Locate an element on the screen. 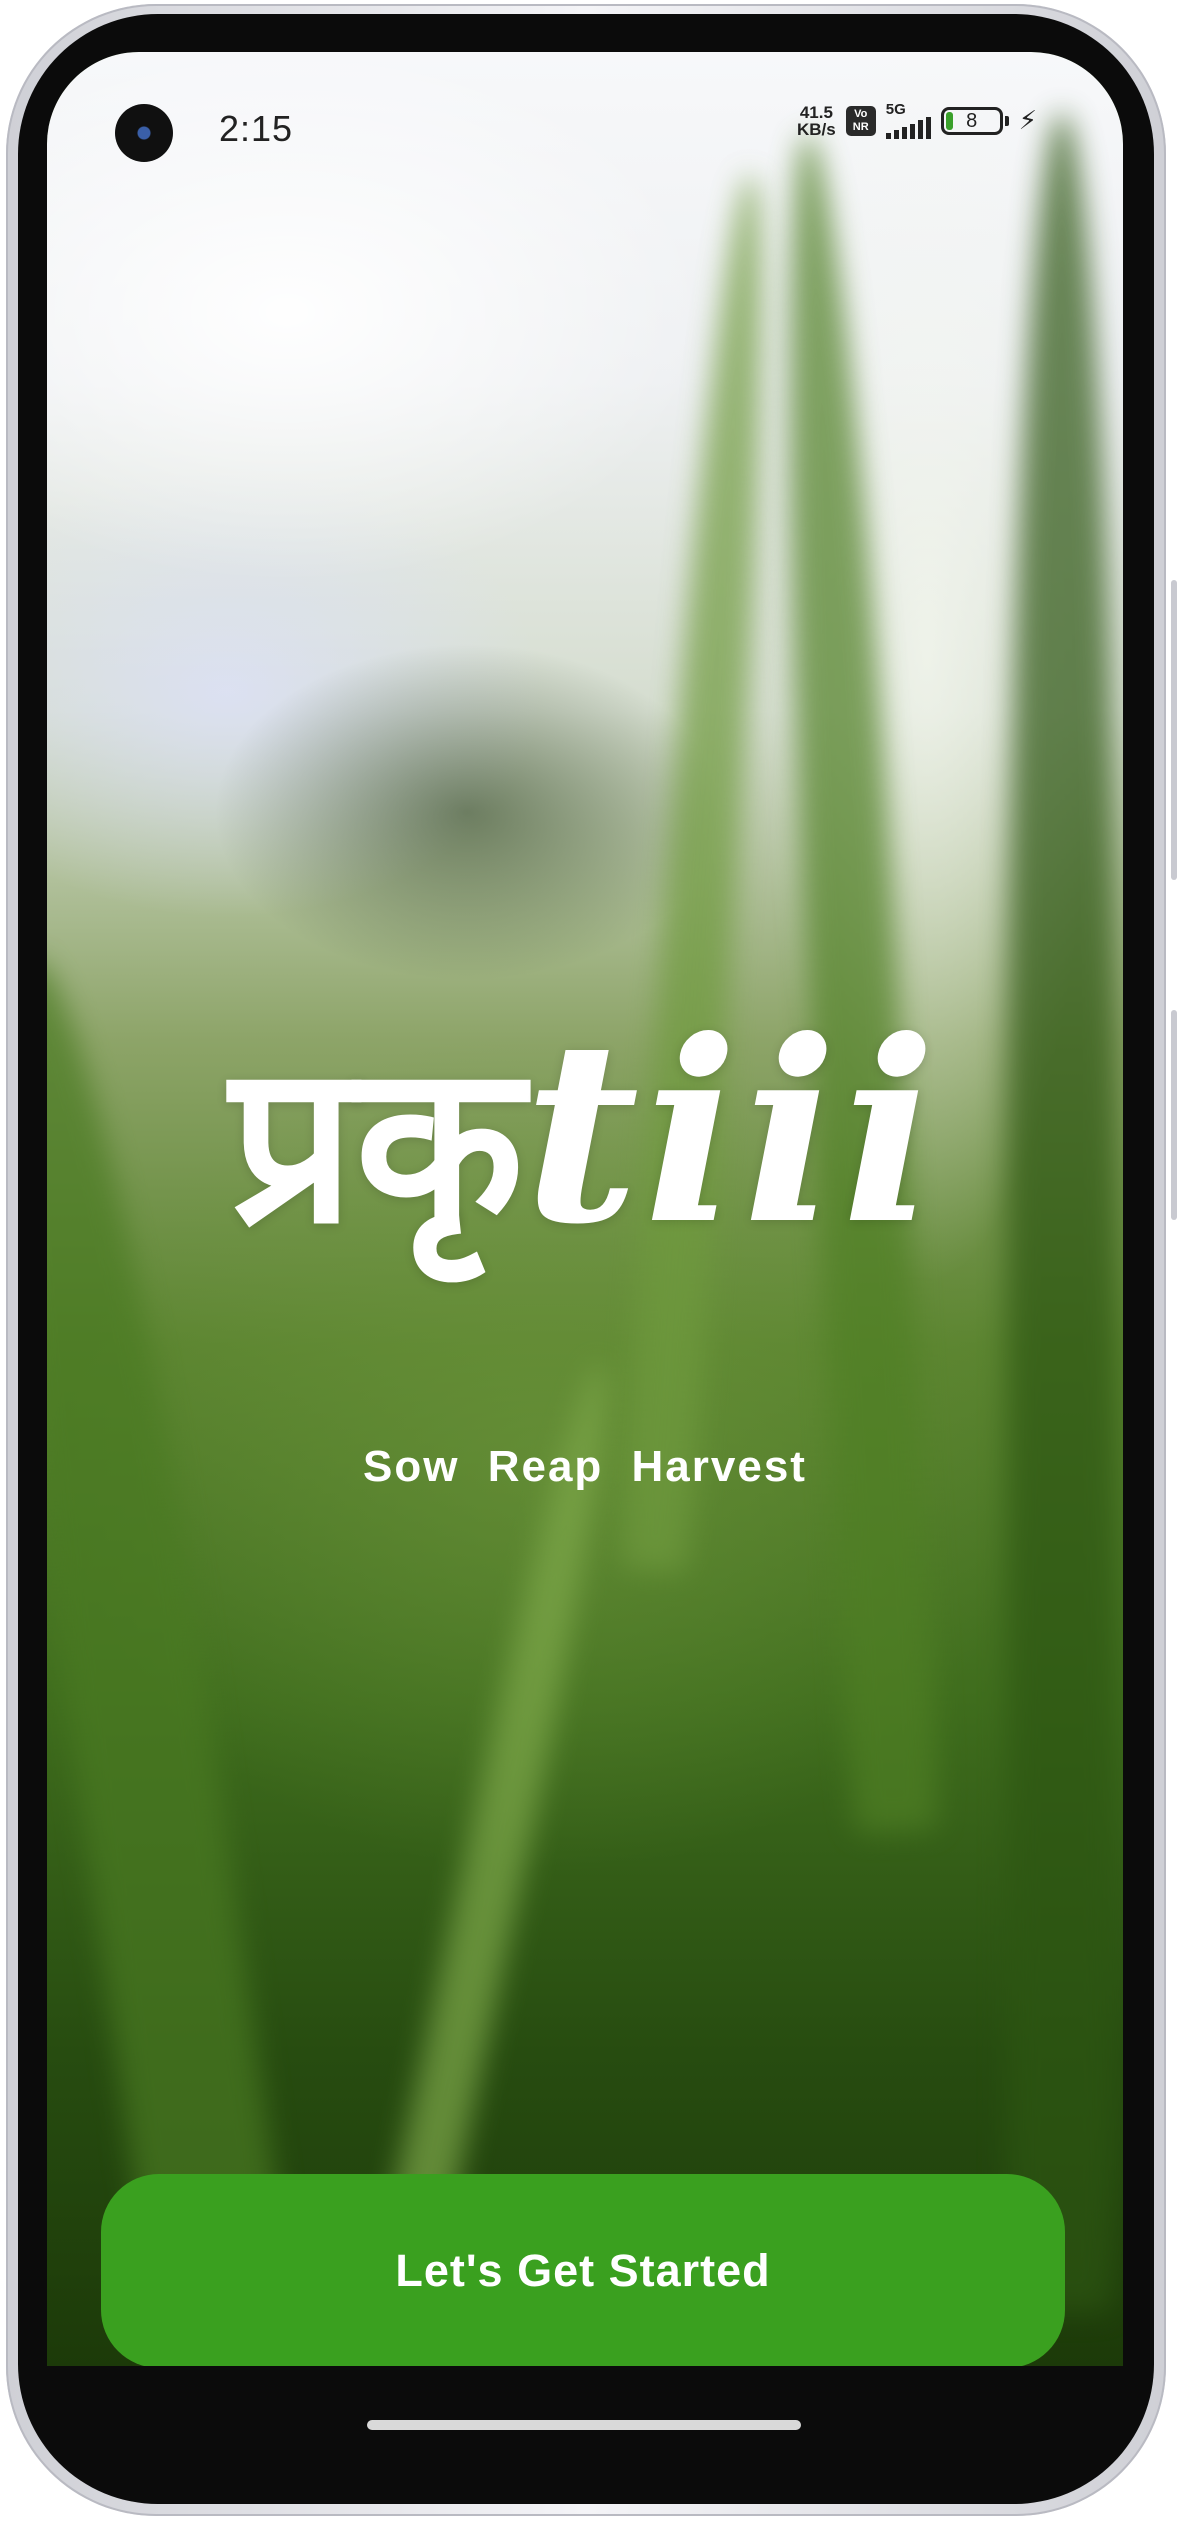 The width and height of the screenshot is (1177, 2522). logo-wordmark: प्रकृtiii is located at coordinates (585, 1135).